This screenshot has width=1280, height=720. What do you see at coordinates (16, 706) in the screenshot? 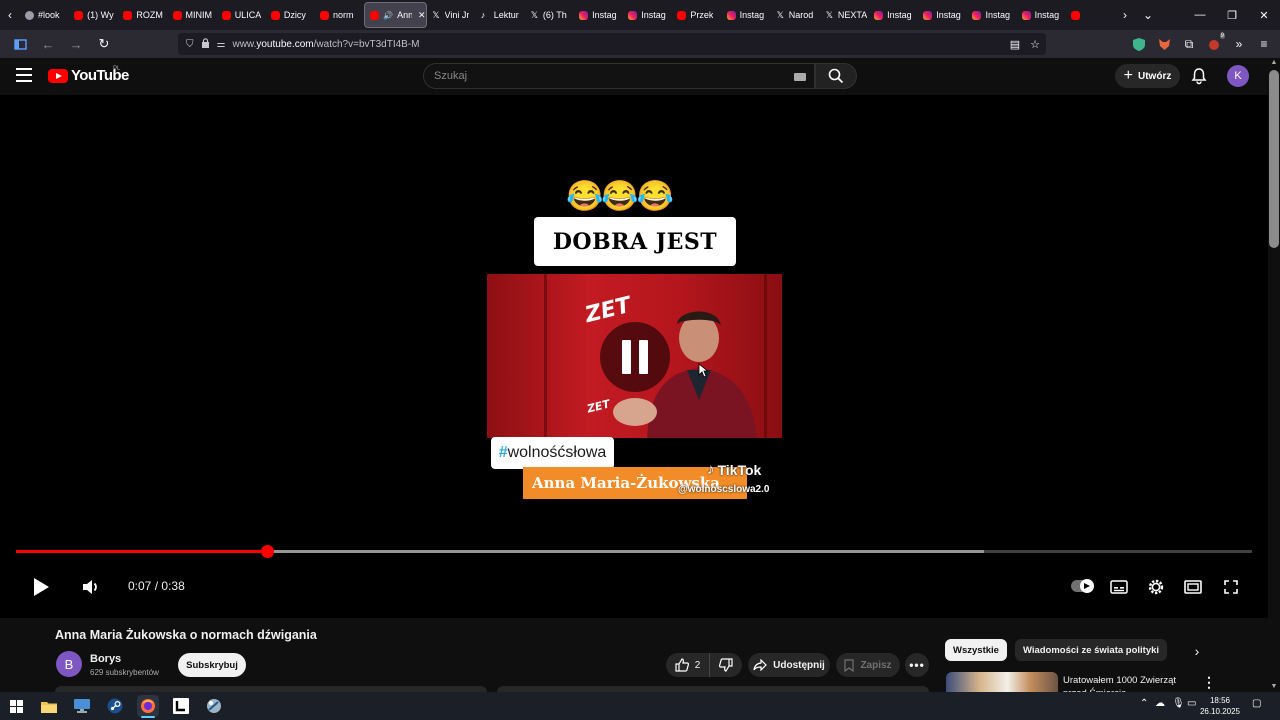
I see `start-windows-icon` at bounding box center [16, 706].